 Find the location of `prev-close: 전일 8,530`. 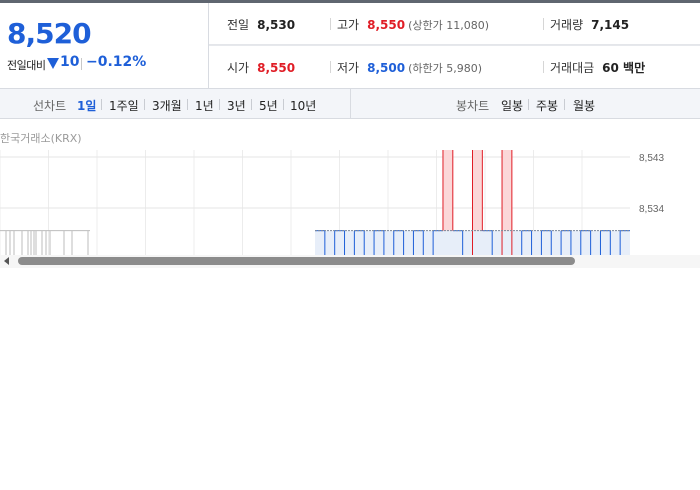

prev-close: 전일 8,530 is located at coordinates (261, 24).